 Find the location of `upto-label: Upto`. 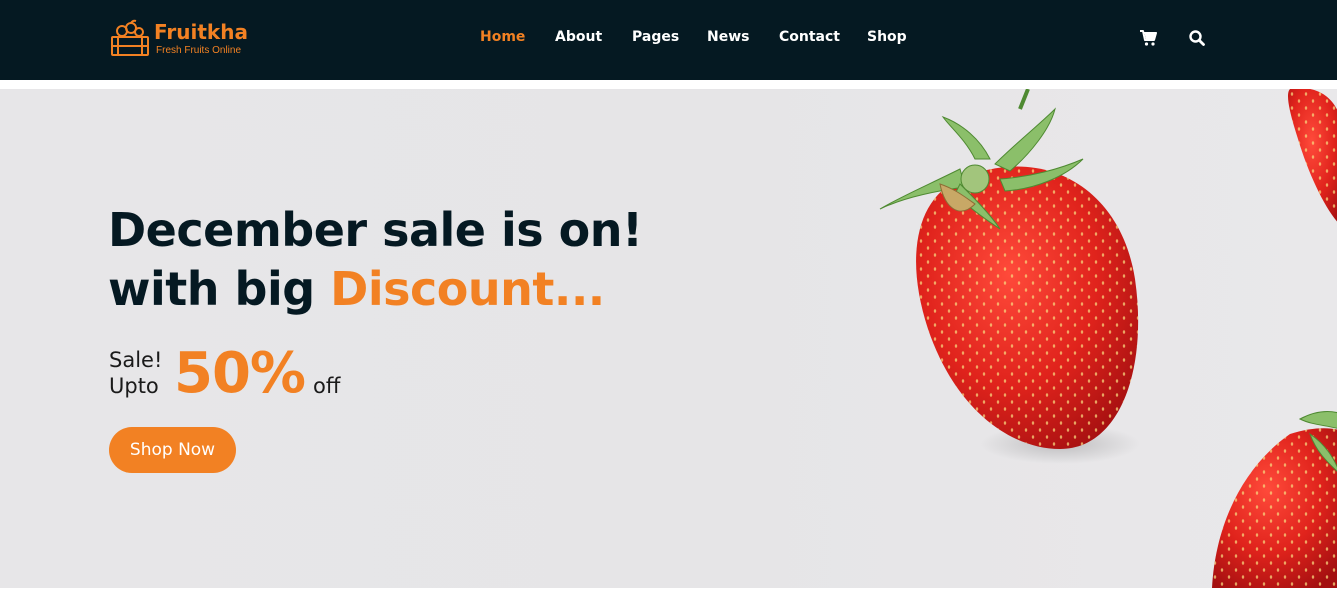

upto-label: Upto is located at coordinates (134, 386).